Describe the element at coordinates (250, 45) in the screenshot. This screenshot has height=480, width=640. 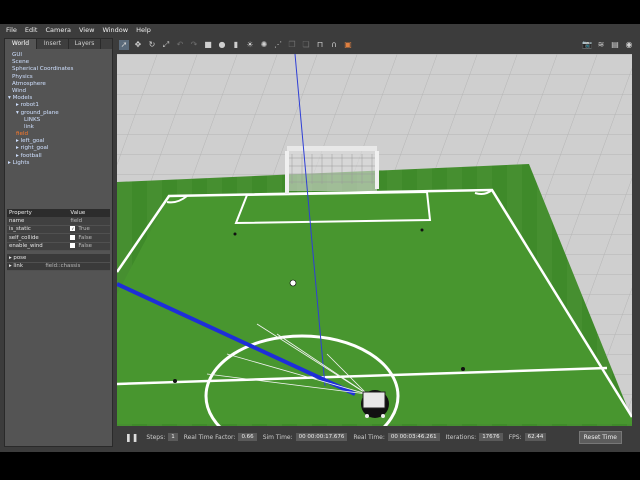
I see `sun-icon: ☀` at that location.